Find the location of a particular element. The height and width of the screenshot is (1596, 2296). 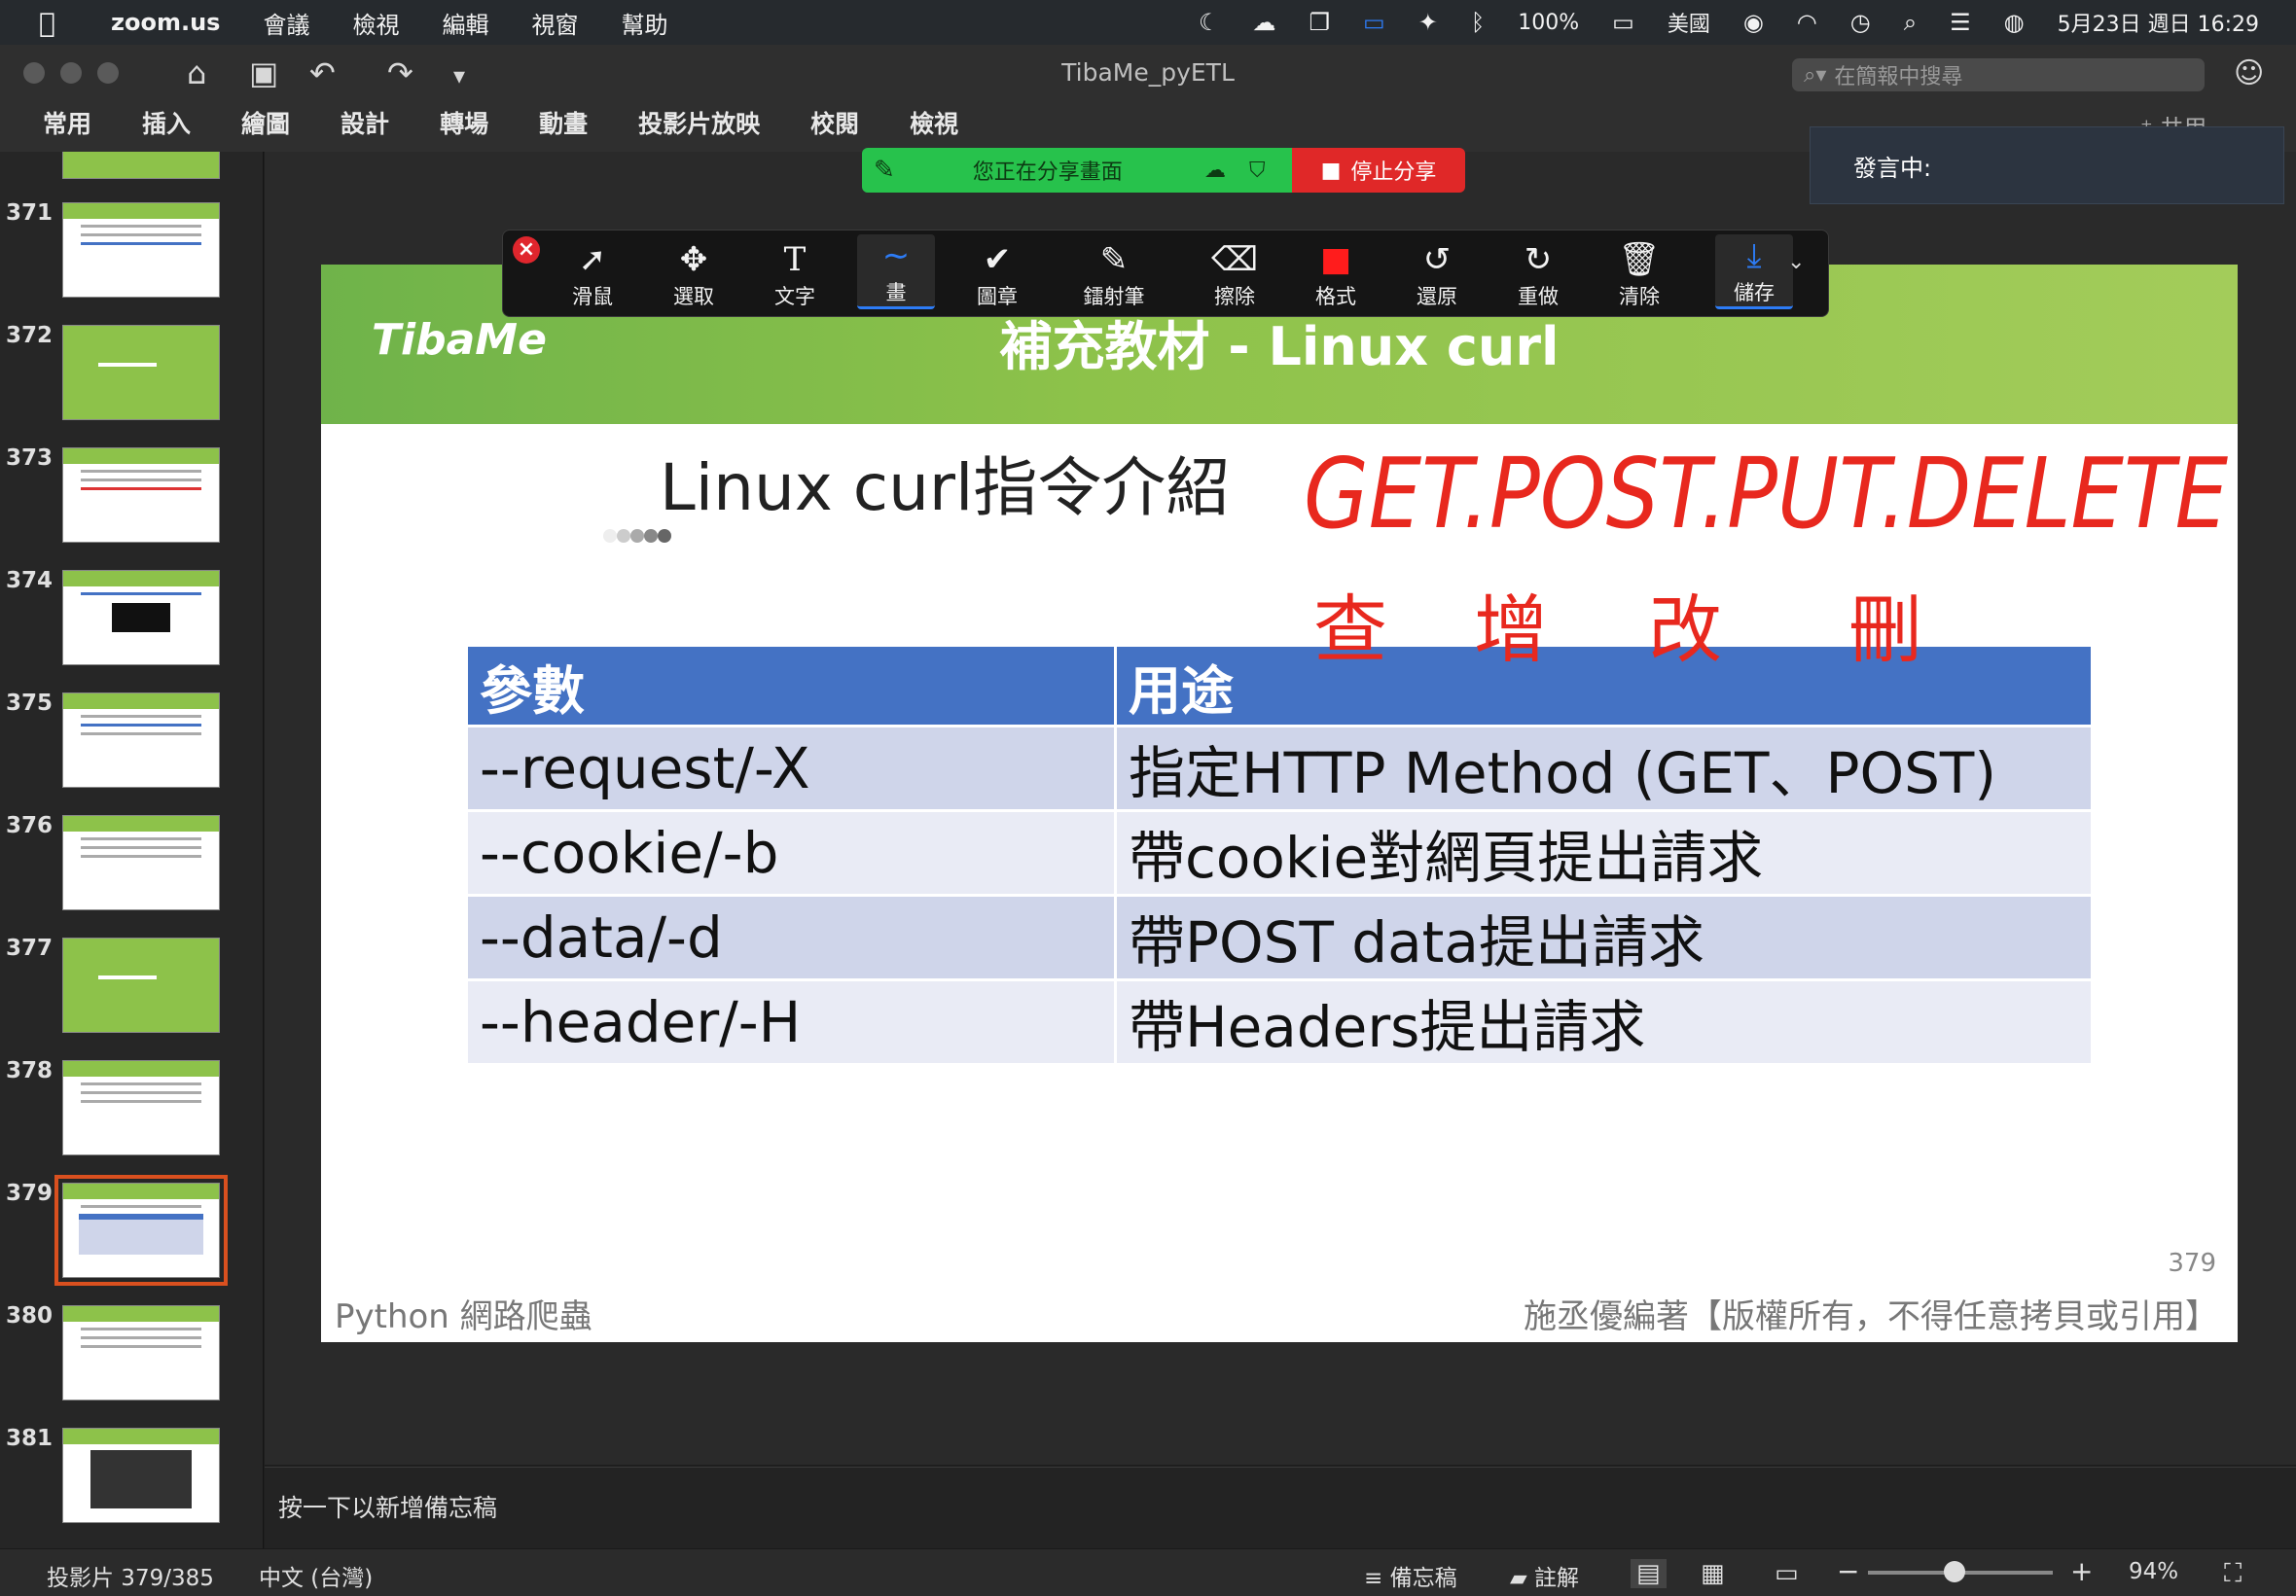

thumbnail-row: 381 is located at coordinates (131, 1480).